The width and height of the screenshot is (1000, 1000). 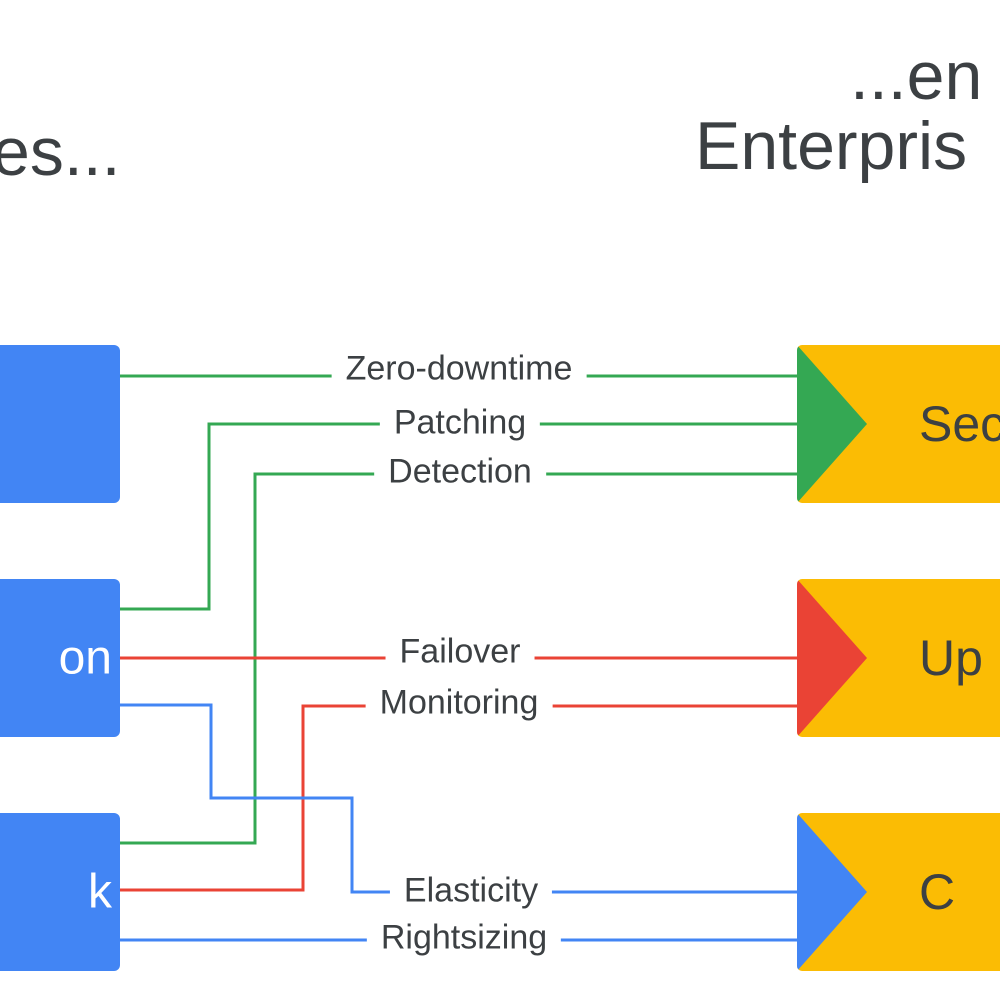 I want to click on source-box-2: on, so click(x=60, y=658).